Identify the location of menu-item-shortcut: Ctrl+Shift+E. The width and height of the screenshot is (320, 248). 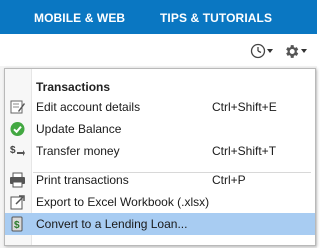
(244, 107).